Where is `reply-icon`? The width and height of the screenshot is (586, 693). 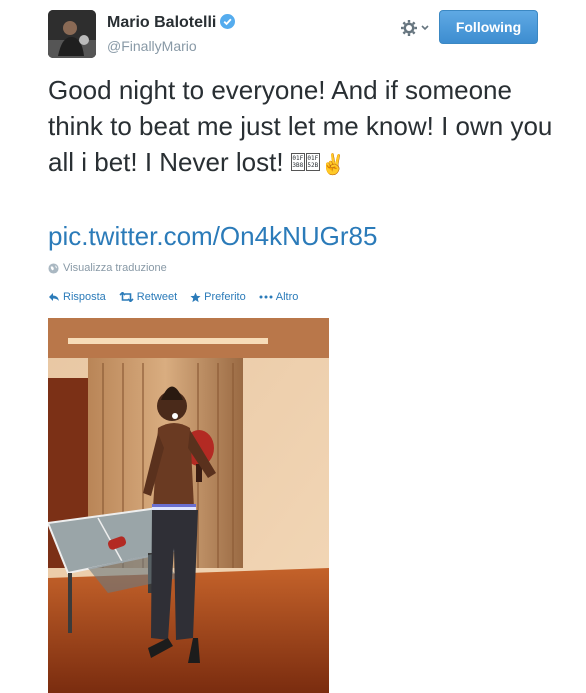 reply-icon is located at coordinates (54, 297).